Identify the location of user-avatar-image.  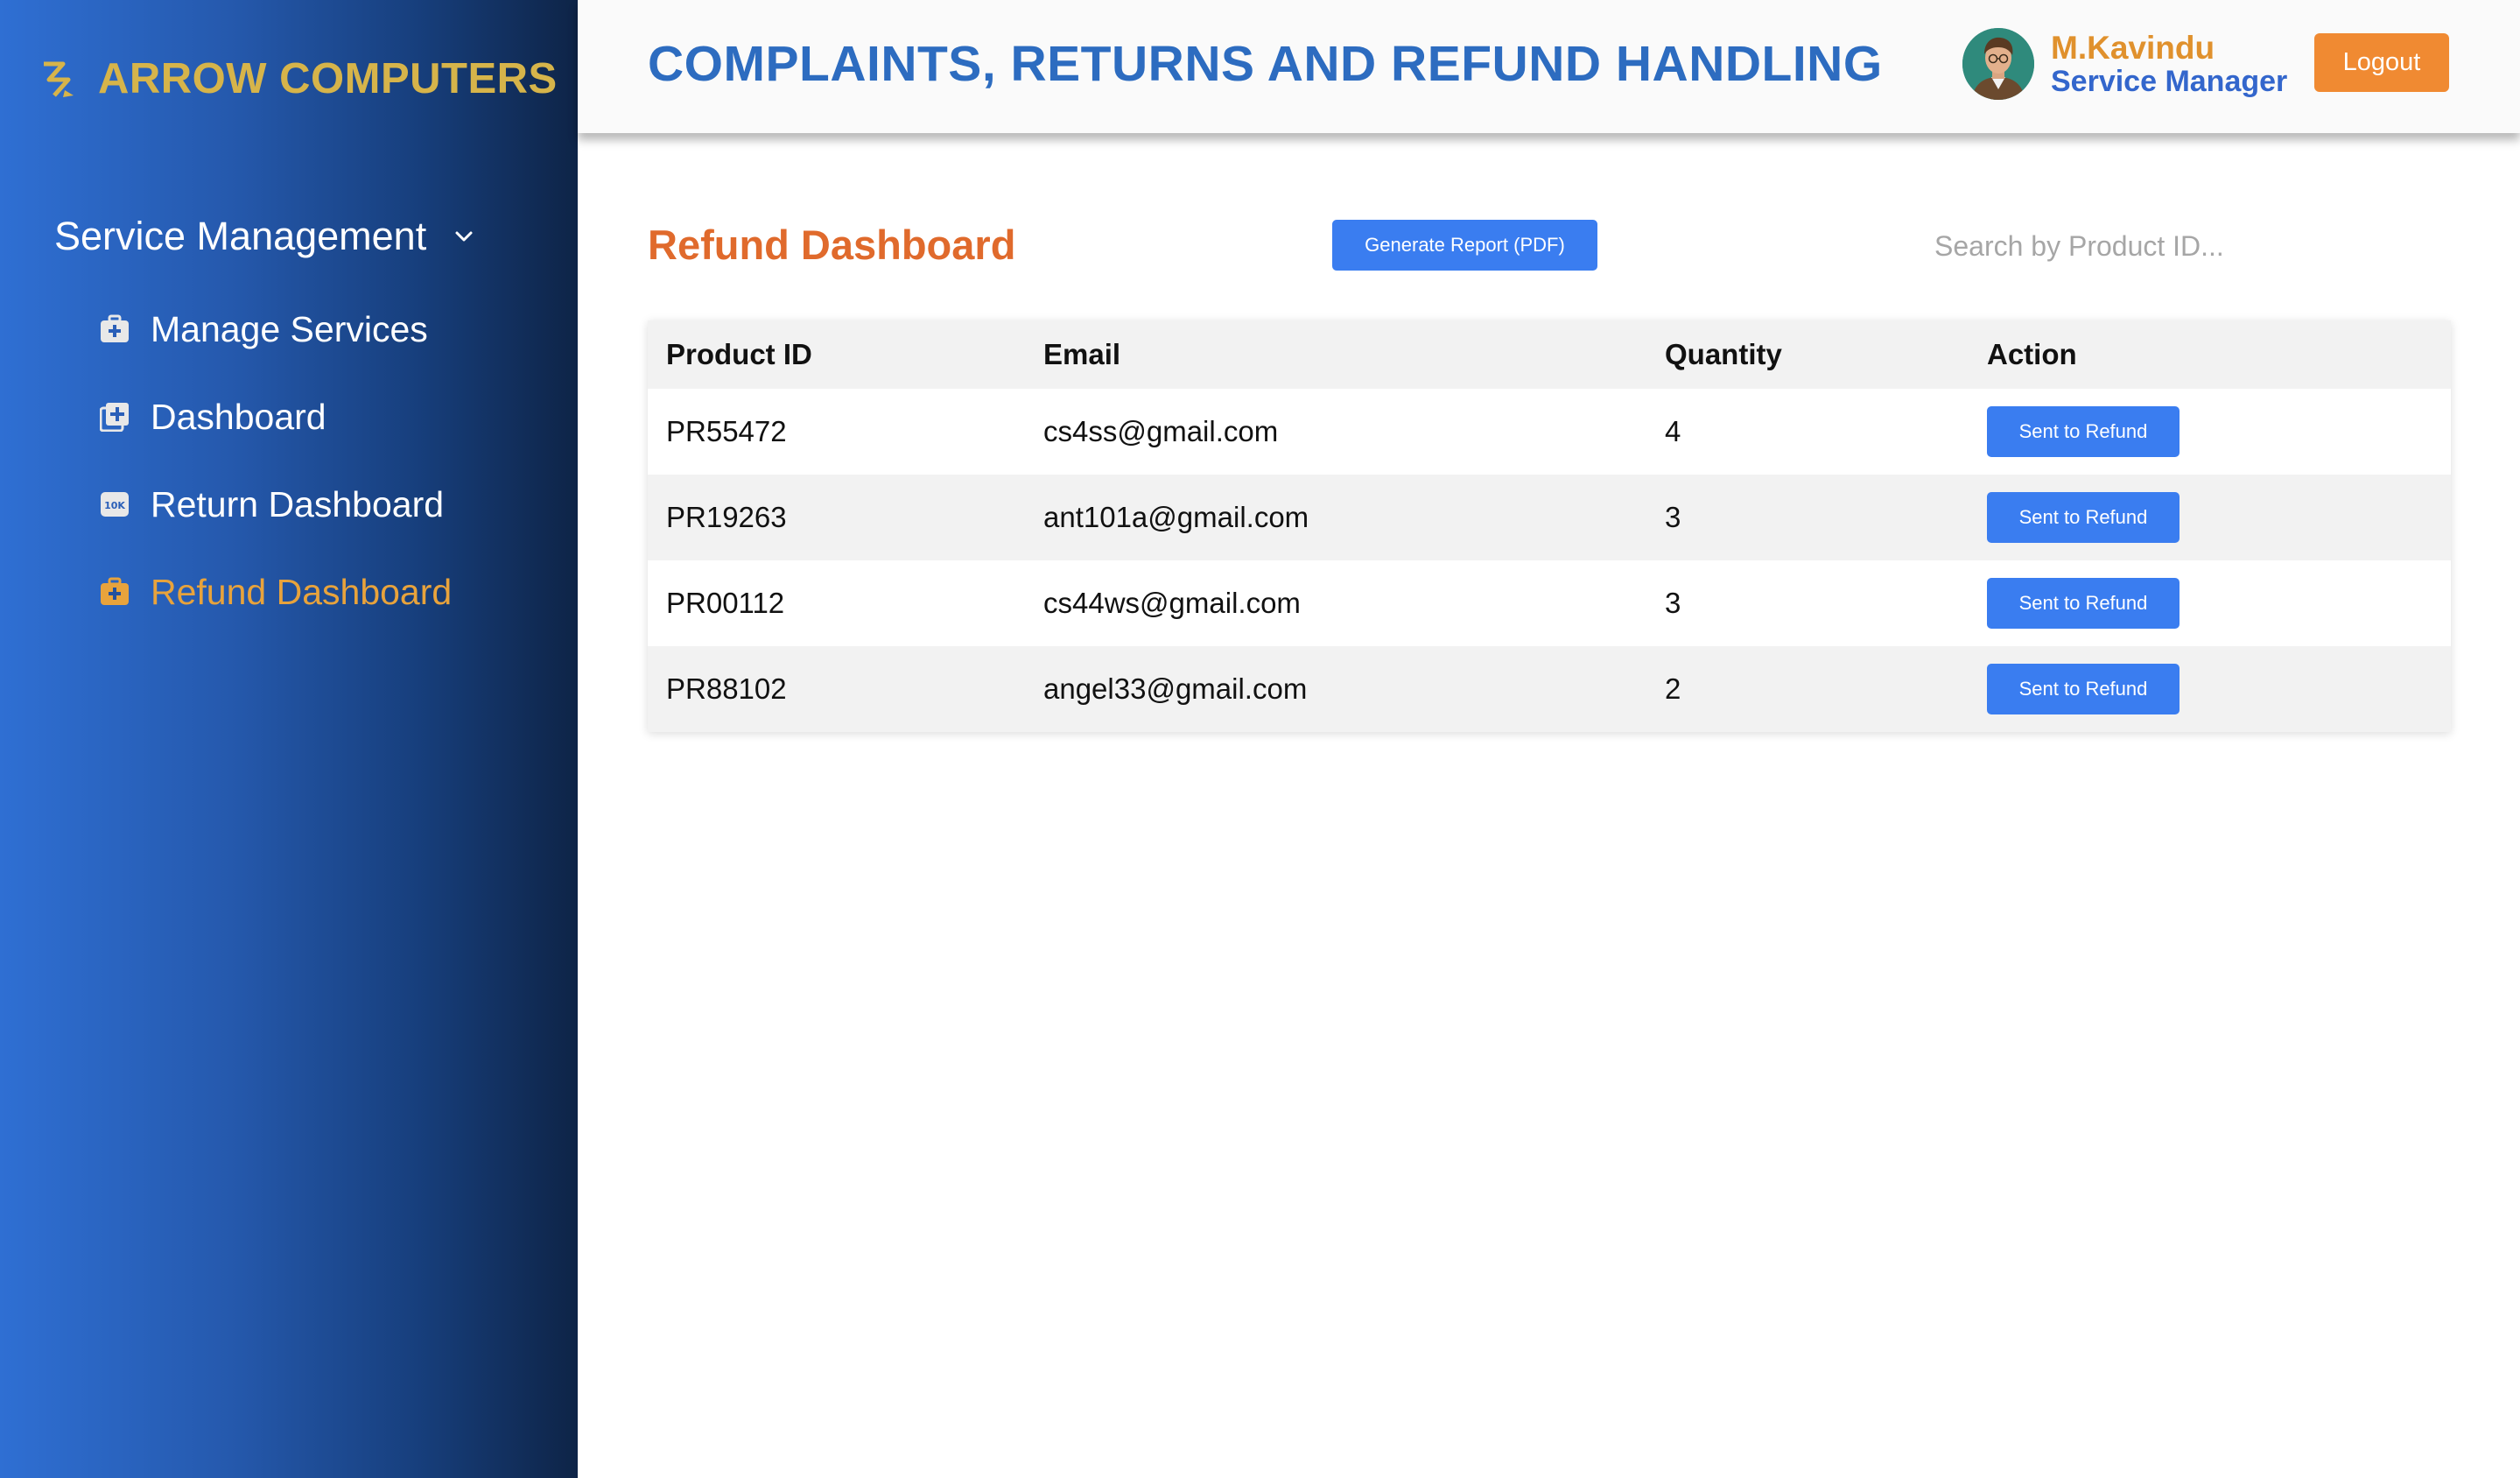
(1998, 64).